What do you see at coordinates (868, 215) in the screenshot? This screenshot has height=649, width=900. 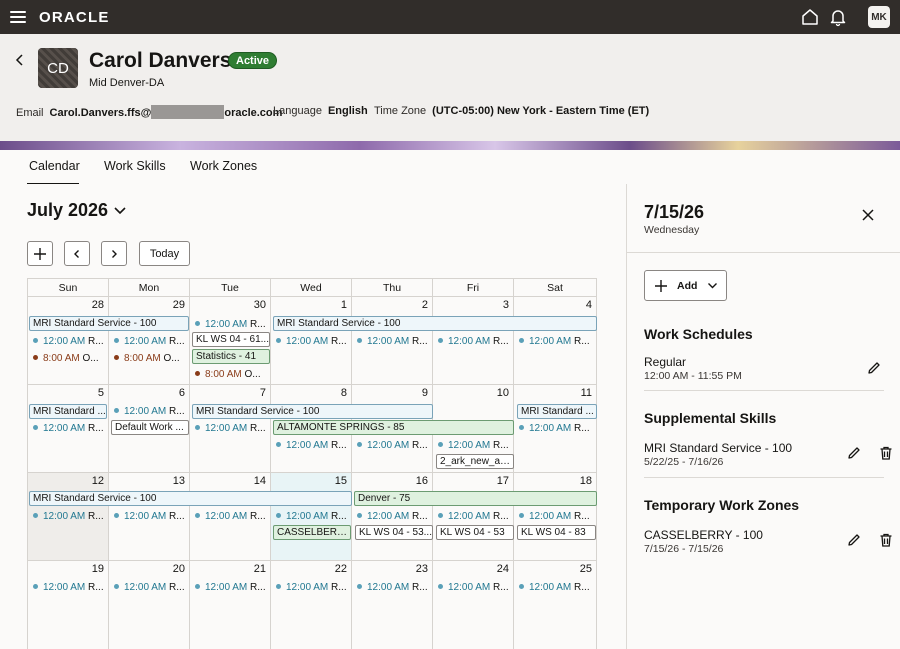 I see `close-icon` at bounding box center [868, 215].